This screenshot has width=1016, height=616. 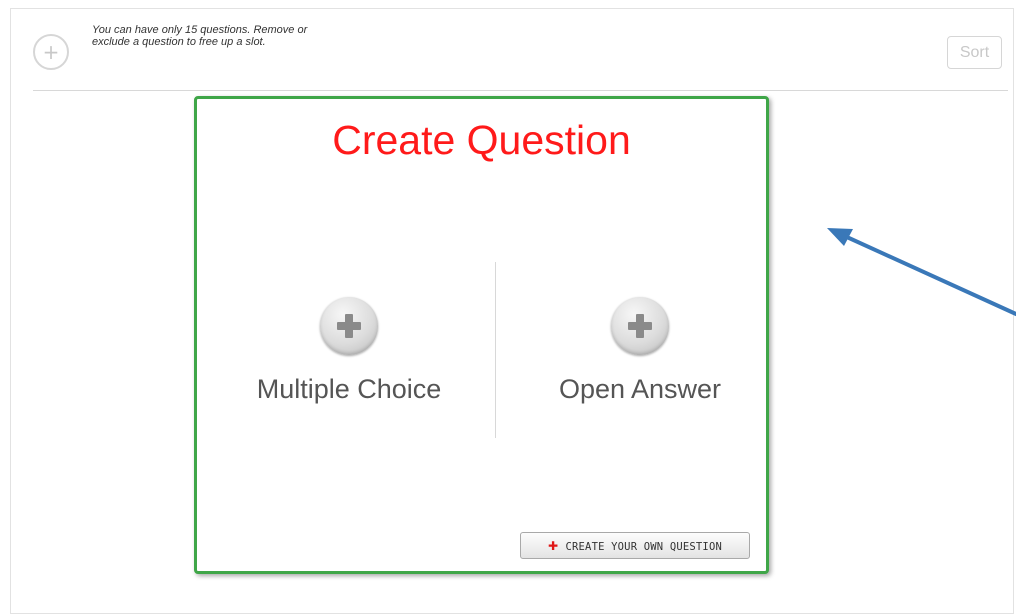 What do you see at coordinates (481, 140) in the screenshot?
I see `create-question-title: Create Question` at bounding box center [481, 140].